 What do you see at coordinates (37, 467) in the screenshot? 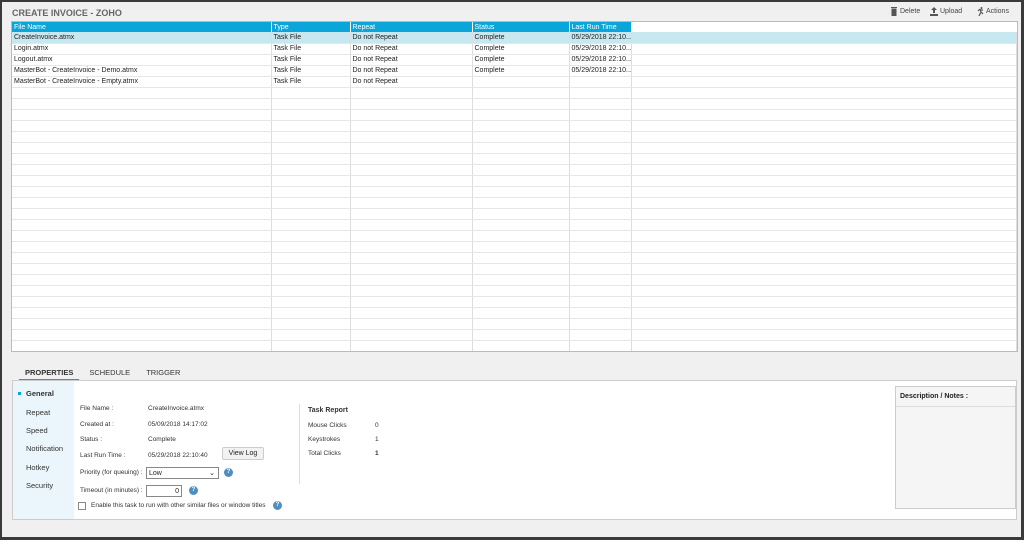
I see `nav-hotkey: Hotkey` at bounding box center [37, 467].